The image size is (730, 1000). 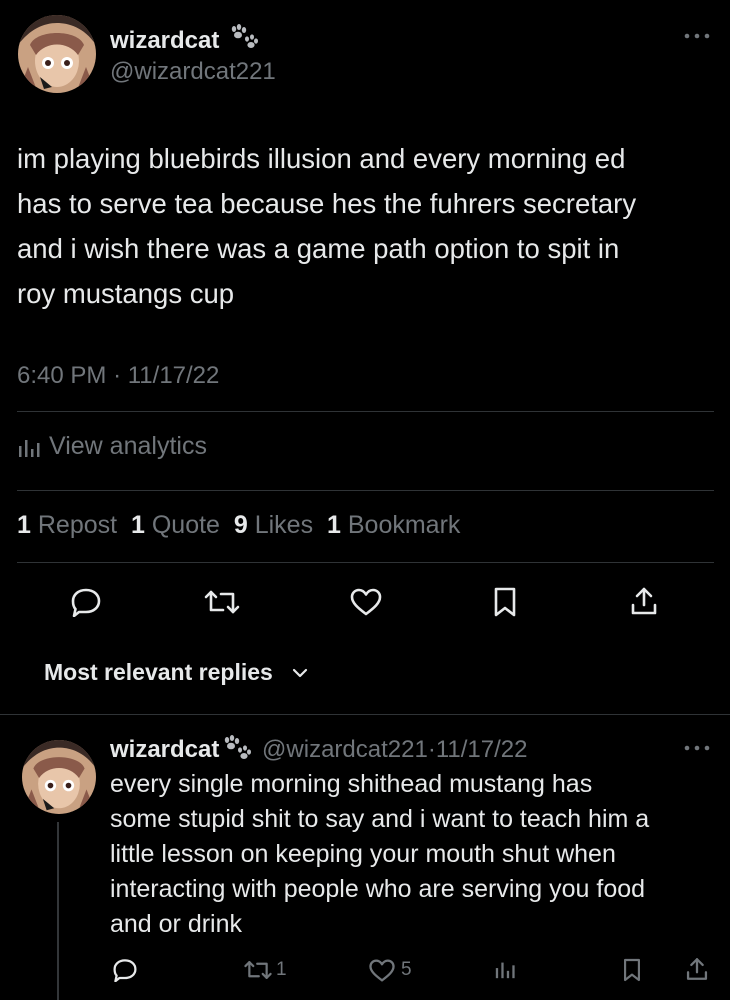 What do you see at coordinates (404, 525) in the screenshot?
I see `bookmarks-label: Bookmark` at bounding box center [404, 525].